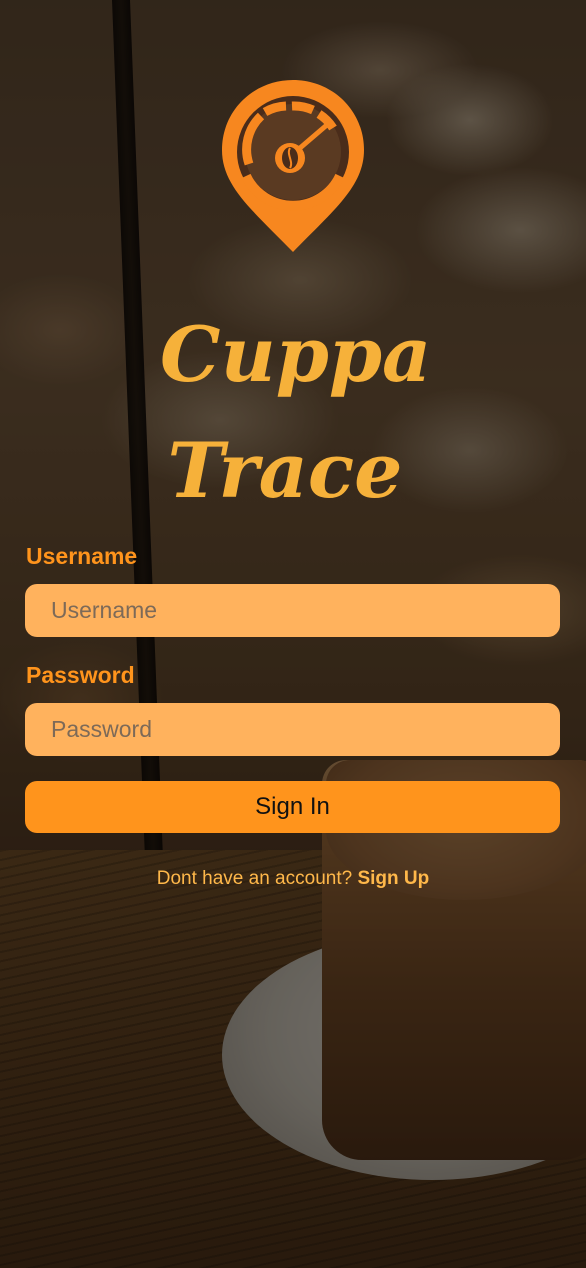 The image size is (586, 1268). What do you see at coordinates (292, 610) in the screenshot?
I see `username-input` at bounding box center [292, 610].